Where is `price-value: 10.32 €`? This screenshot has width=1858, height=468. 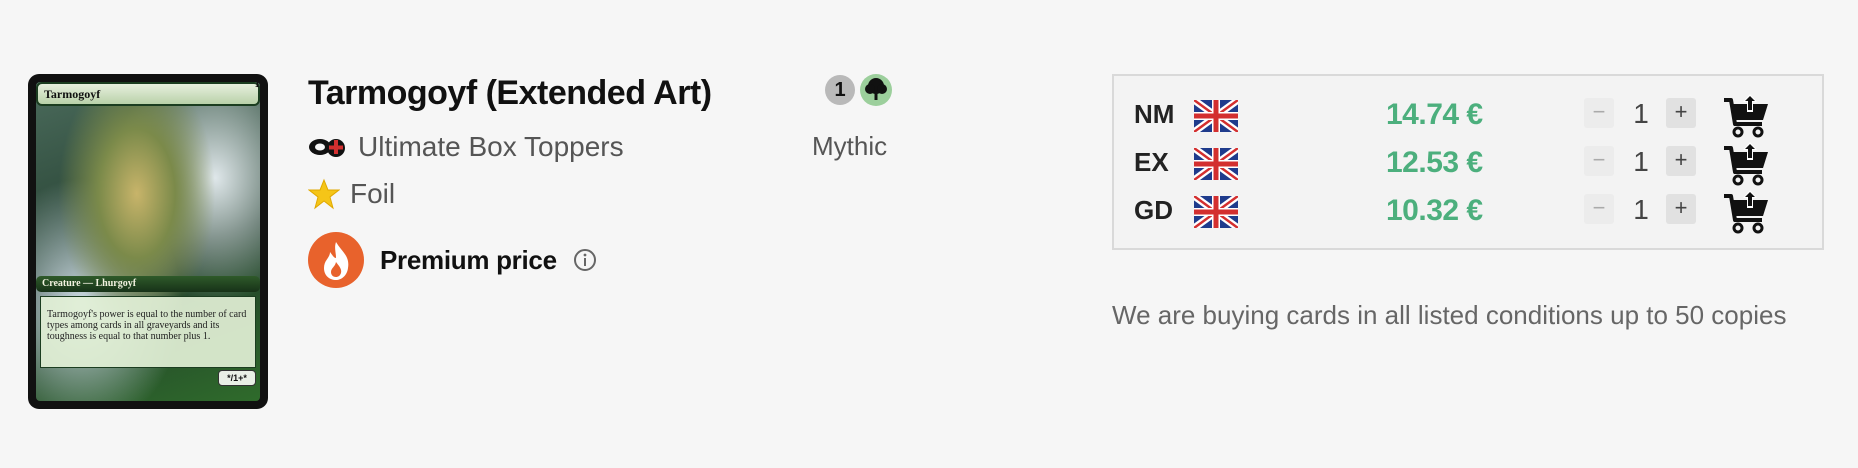
price-value: 10.32 € is located at coordinates (1434, 210).